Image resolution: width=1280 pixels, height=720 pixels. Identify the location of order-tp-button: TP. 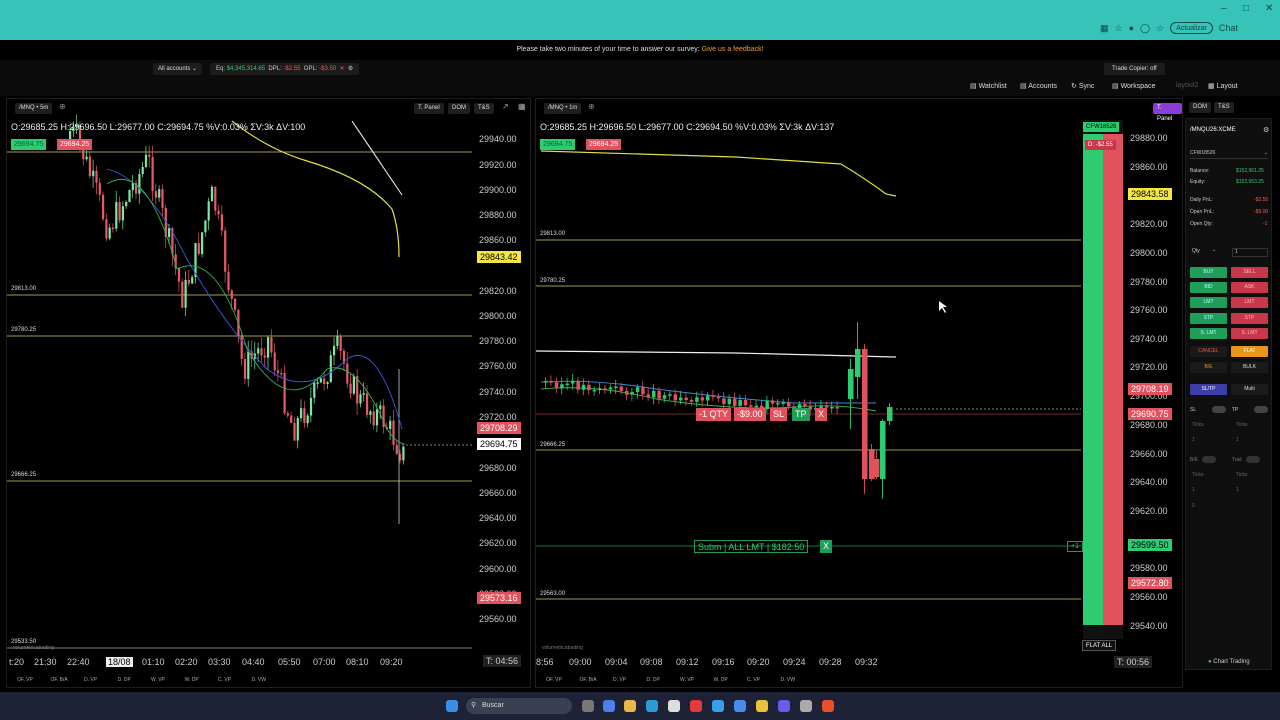
(801, 414).